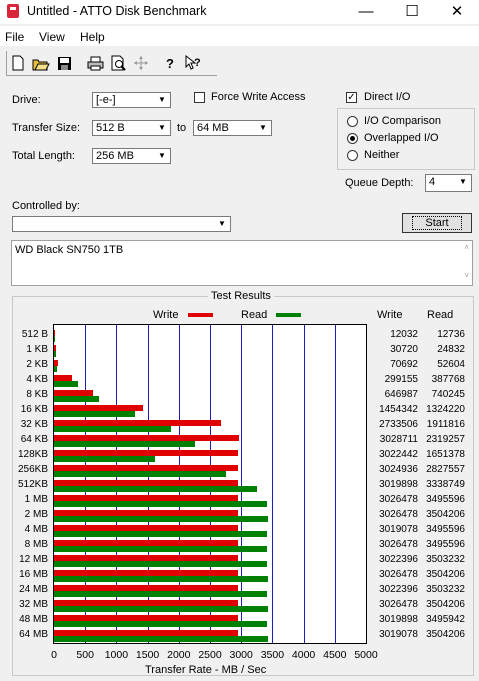 The height and width of the screenshot is (681, 479). What do you see at coordinates (46, 128) in the screenshot?
I see `transfer-size-label: Transfer Size:` at bounding box center [46, 128].